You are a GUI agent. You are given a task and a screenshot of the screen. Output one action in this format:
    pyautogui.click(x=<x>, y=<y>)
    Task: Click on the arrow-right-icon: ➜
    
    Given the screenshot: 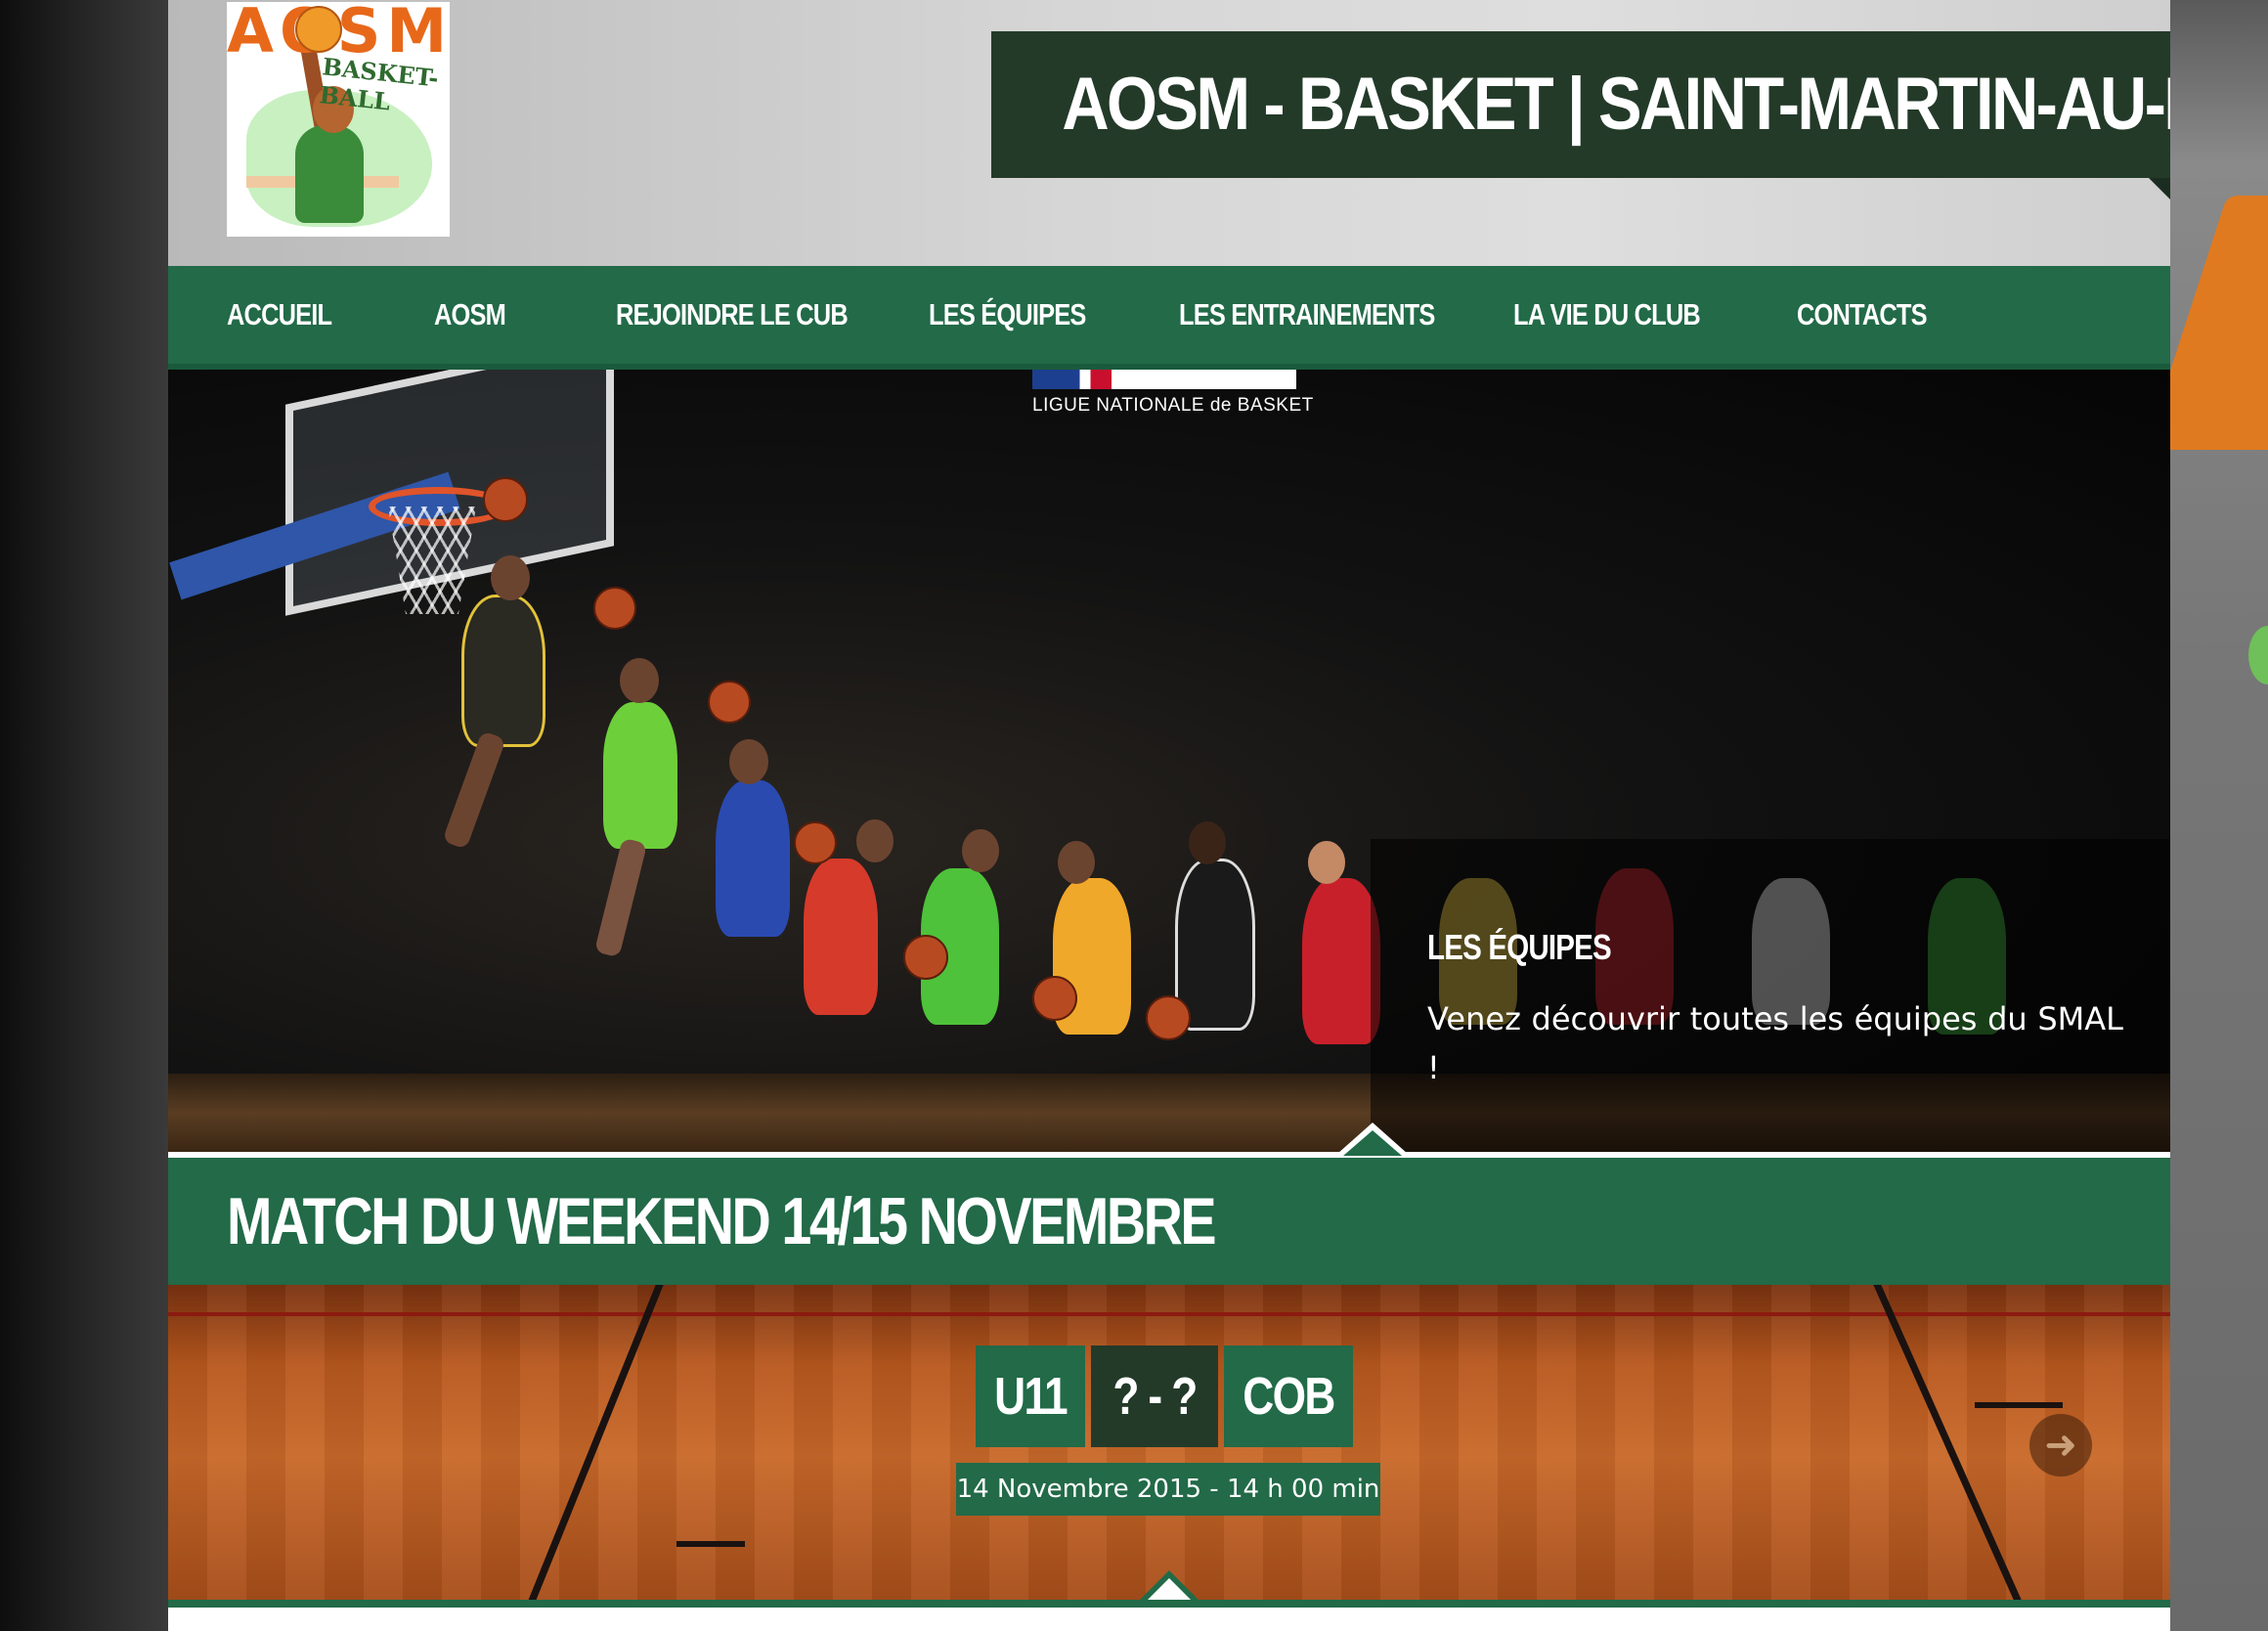 What is the action you would take?
    pyautogui.click(x=2060, y=1445)
    